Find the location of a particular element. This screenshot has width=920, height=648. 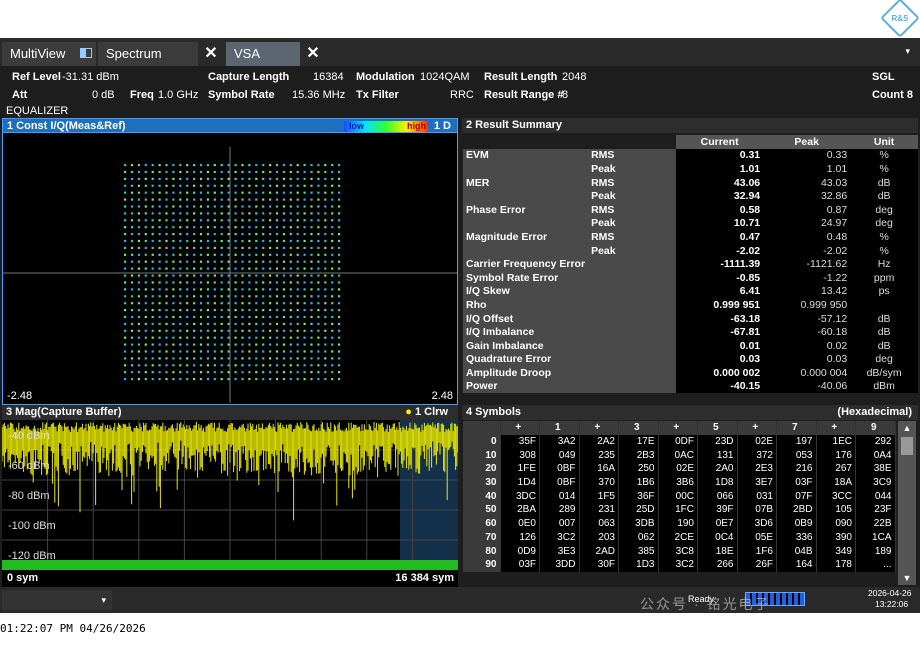

status-dropdown: ▾ is located at coordinates (57, 600).